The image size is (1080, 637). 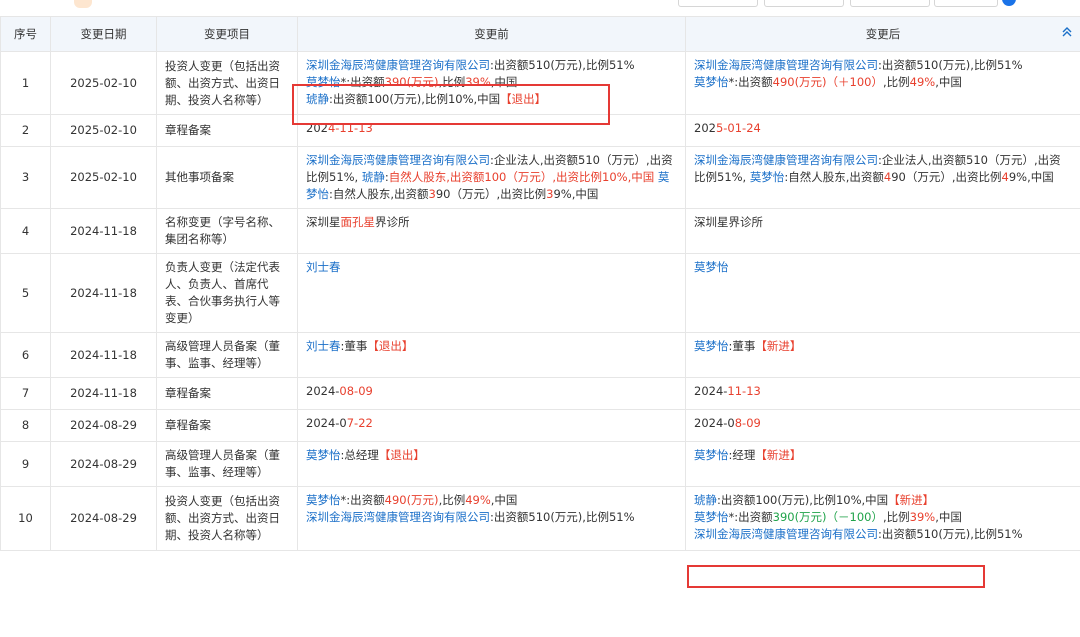 I want to click on change-line: 2024-07-22, so click(x=491, y=423).